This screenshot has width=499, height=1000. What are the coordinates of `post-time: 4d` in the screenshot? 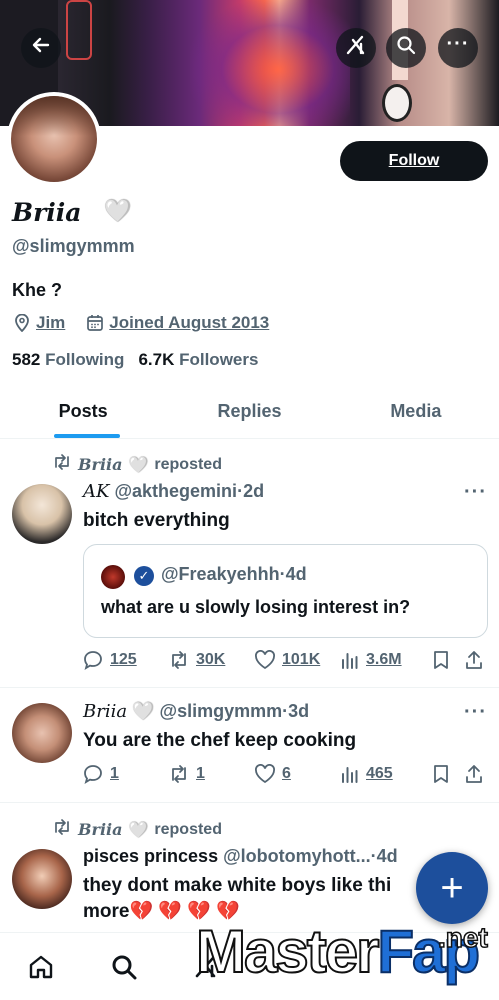 It's located at (387, 856).